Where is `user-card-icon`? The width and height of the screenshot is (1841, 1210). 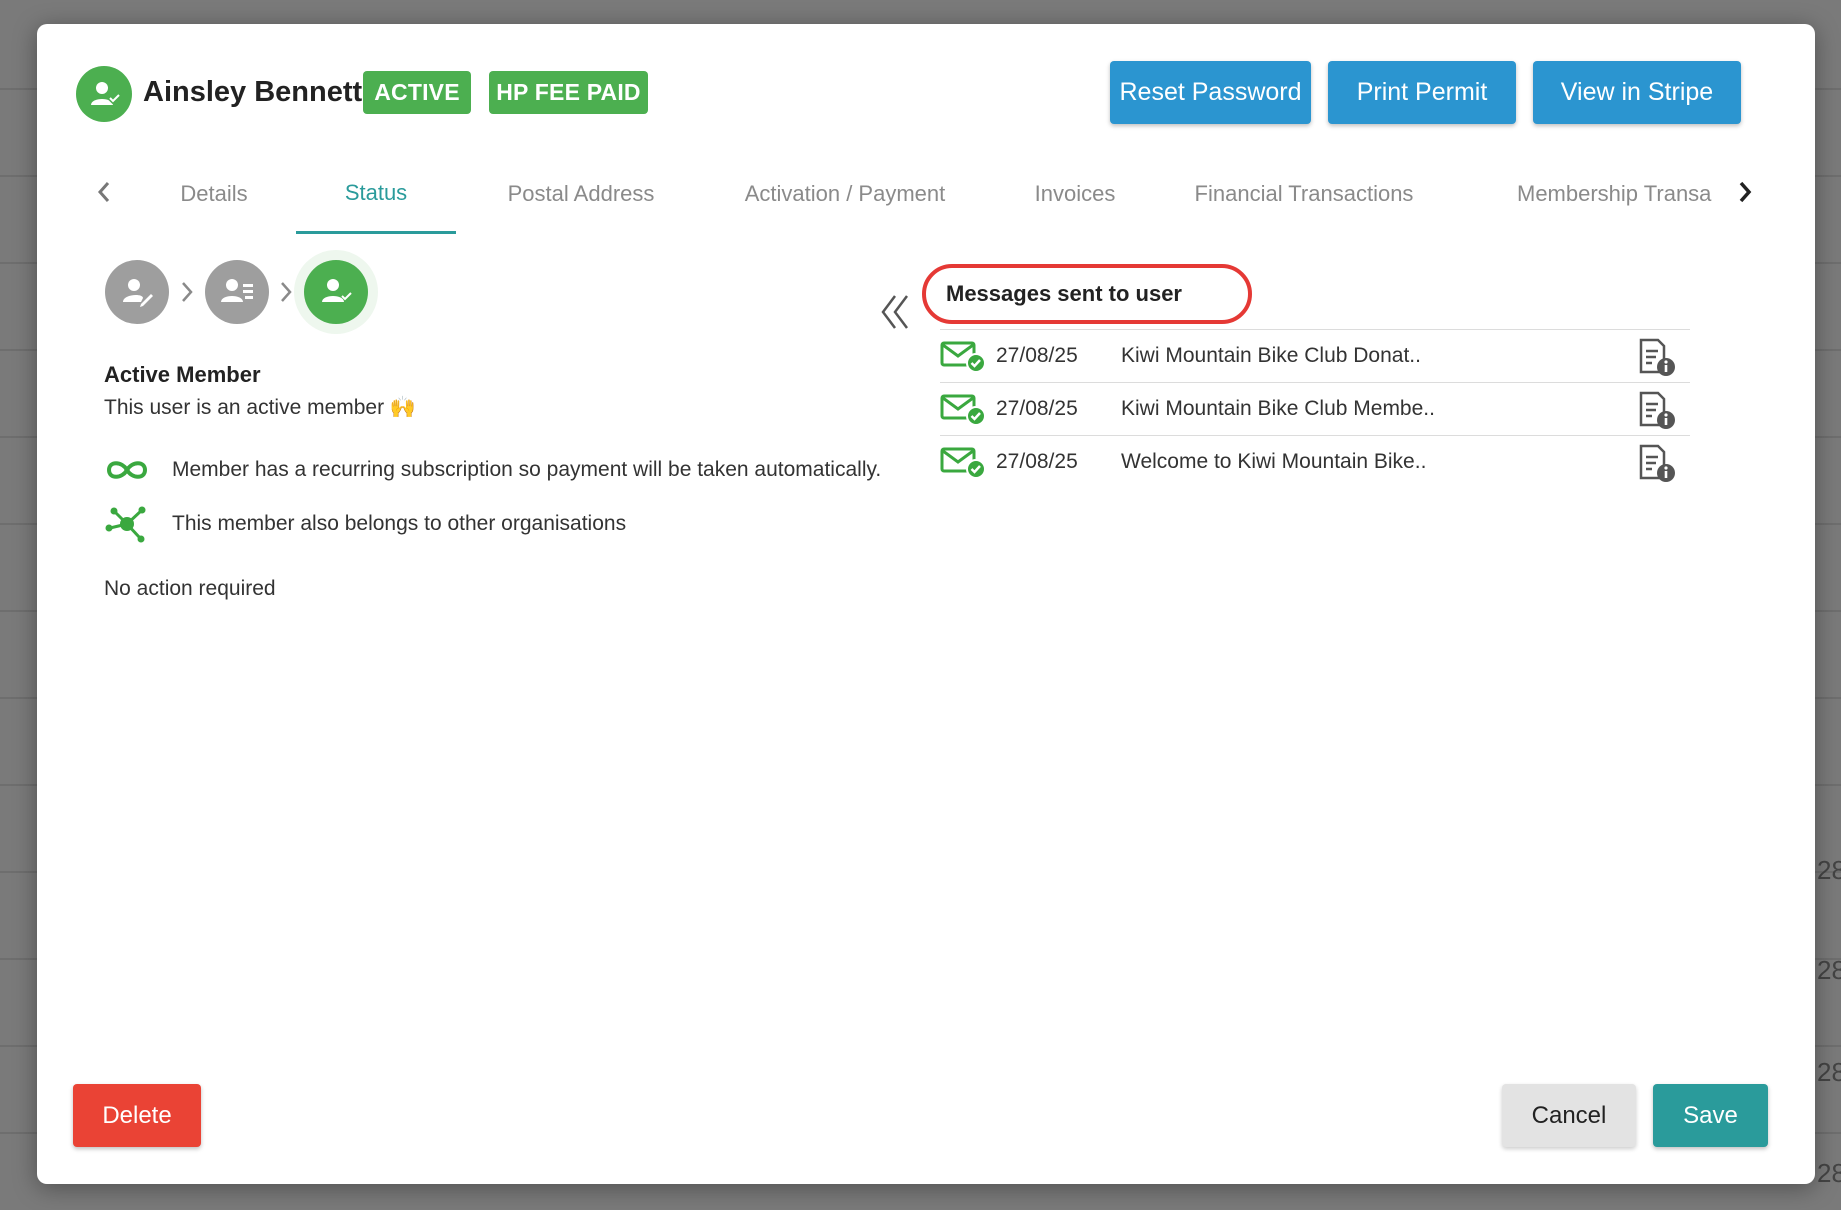 user-card-icon is located at coordinates (237, 292).